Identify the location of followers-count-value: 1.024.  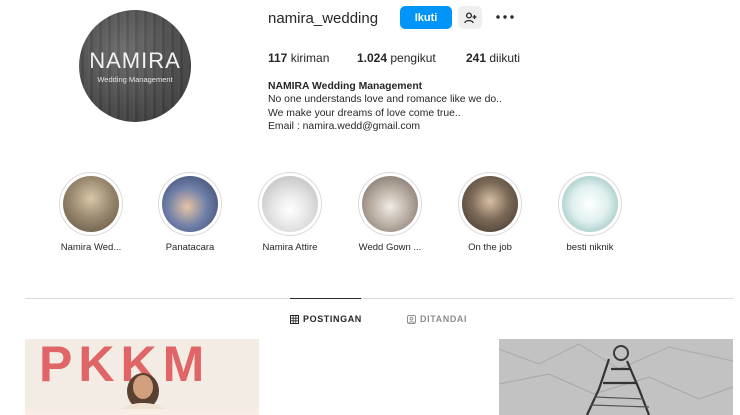
(372, 58).